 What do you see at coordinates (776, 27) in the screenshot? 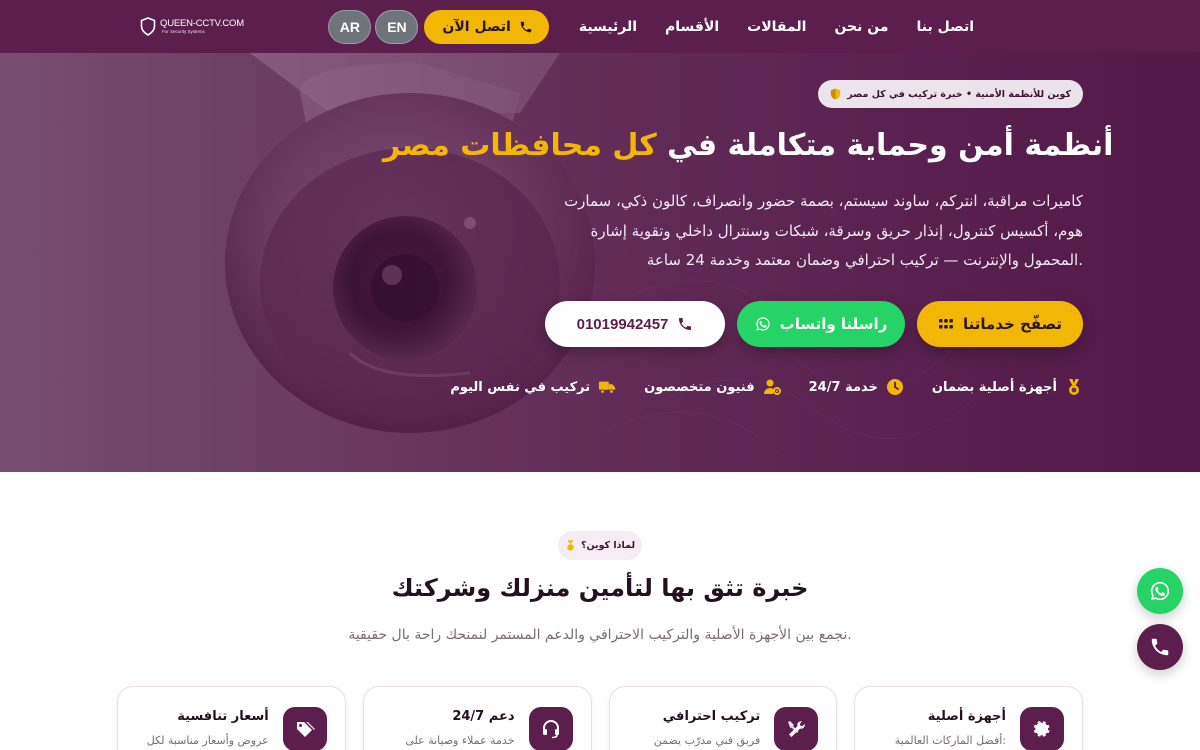
I see `nav-articles: المقالات` at bounding box center [776, 27].